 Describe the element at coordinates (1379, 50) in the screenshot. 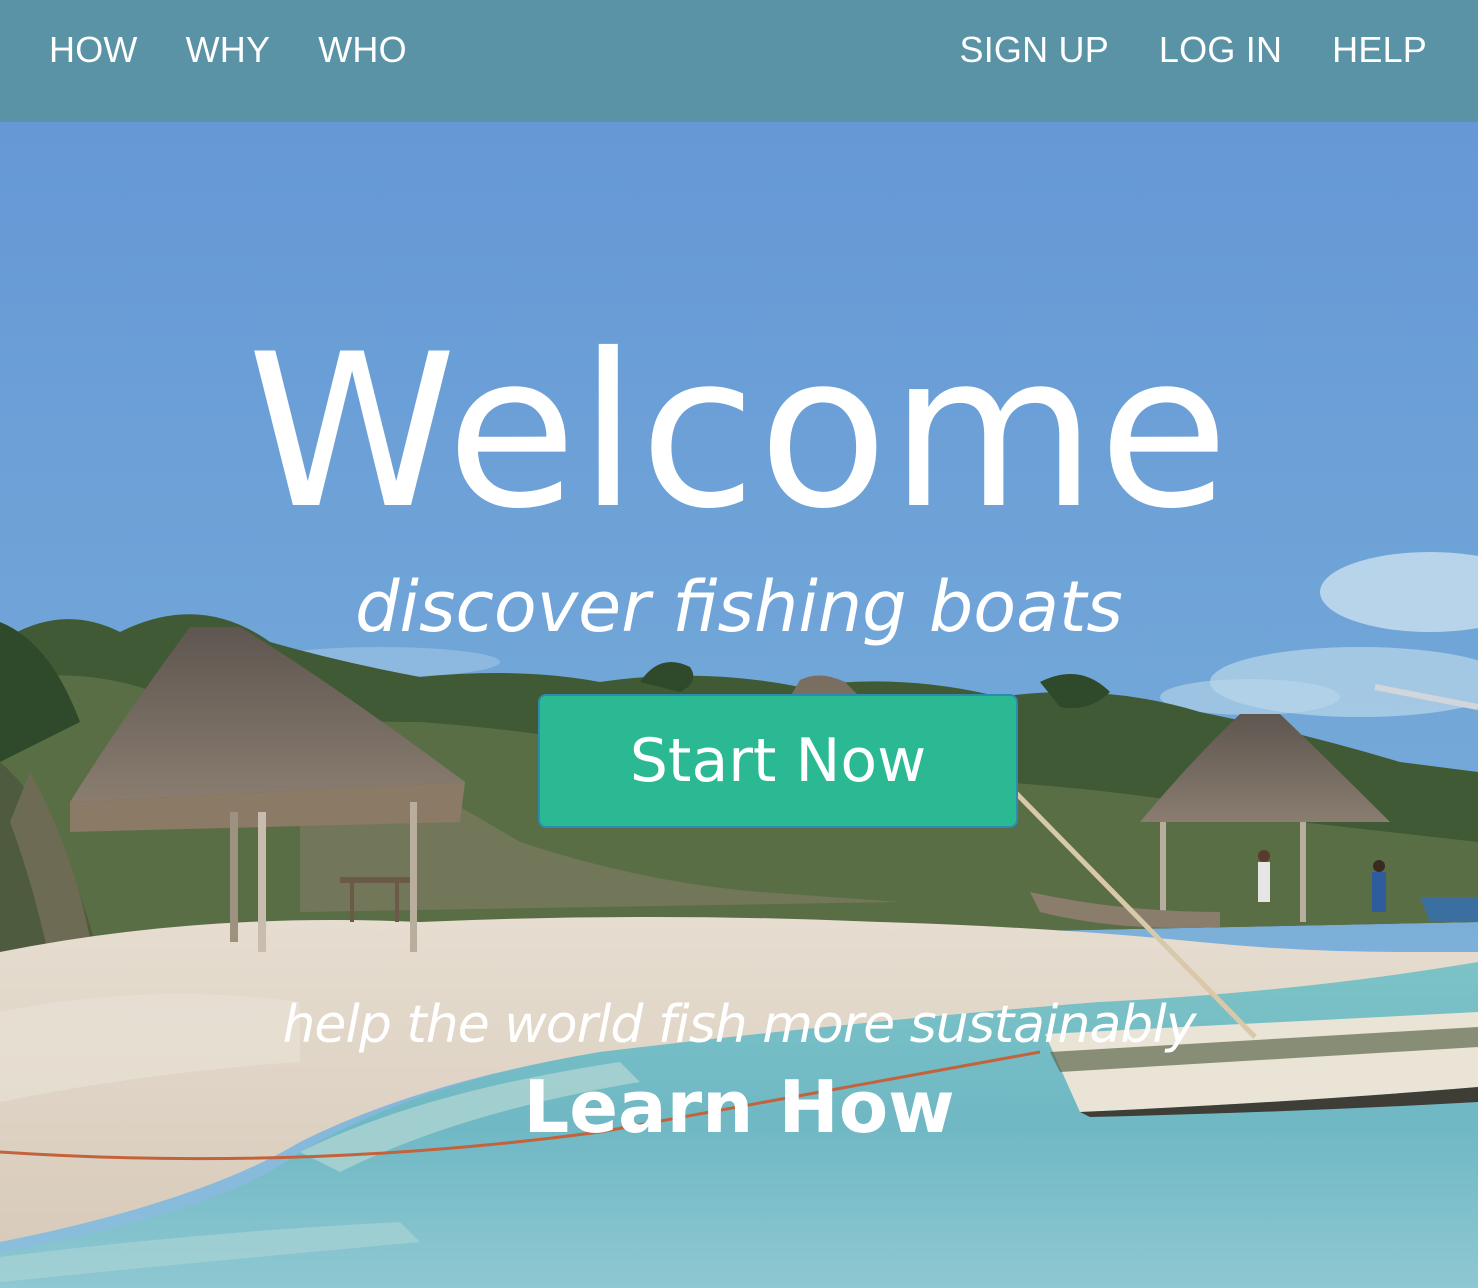

I see `nav-link-help: HELP` at that location.